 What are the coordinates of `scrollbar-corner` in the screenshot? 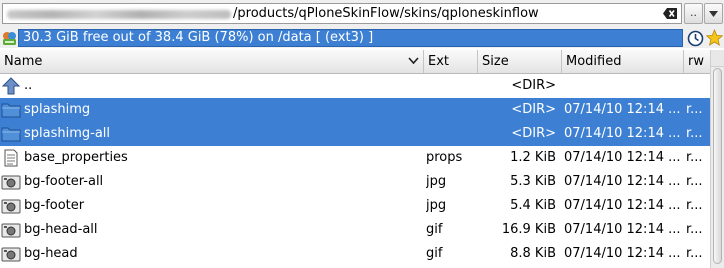 It's located at (717, 58).